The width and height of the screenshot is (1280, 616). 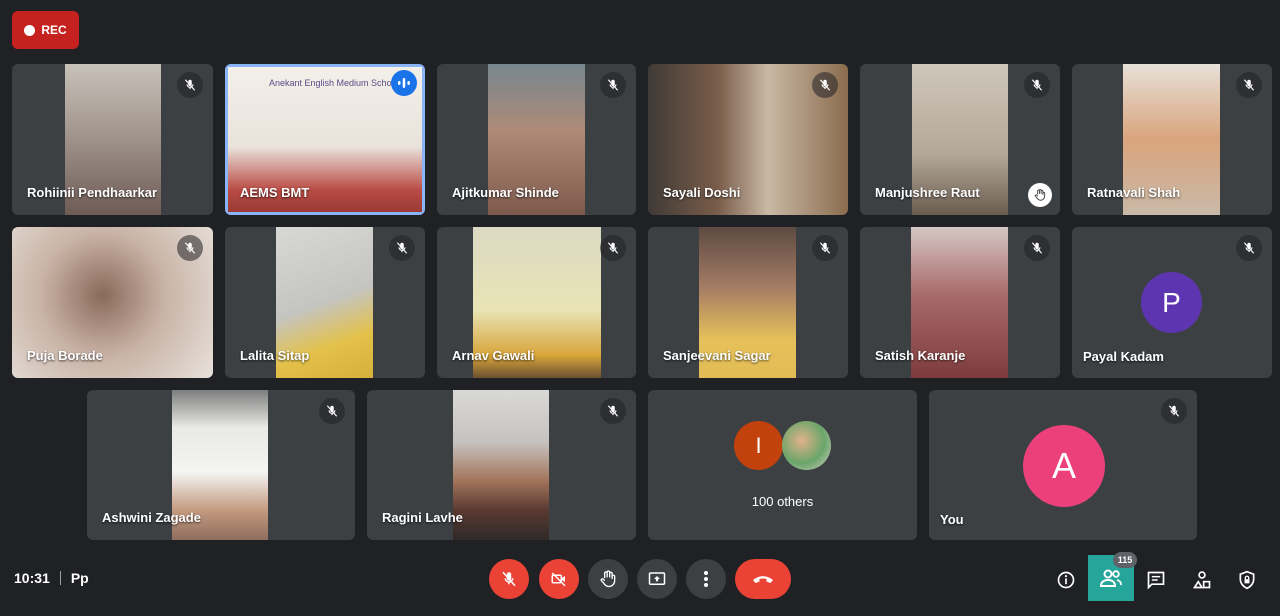 I want to click on participant-name: AEMS BMT, so click(x=275, y=192).